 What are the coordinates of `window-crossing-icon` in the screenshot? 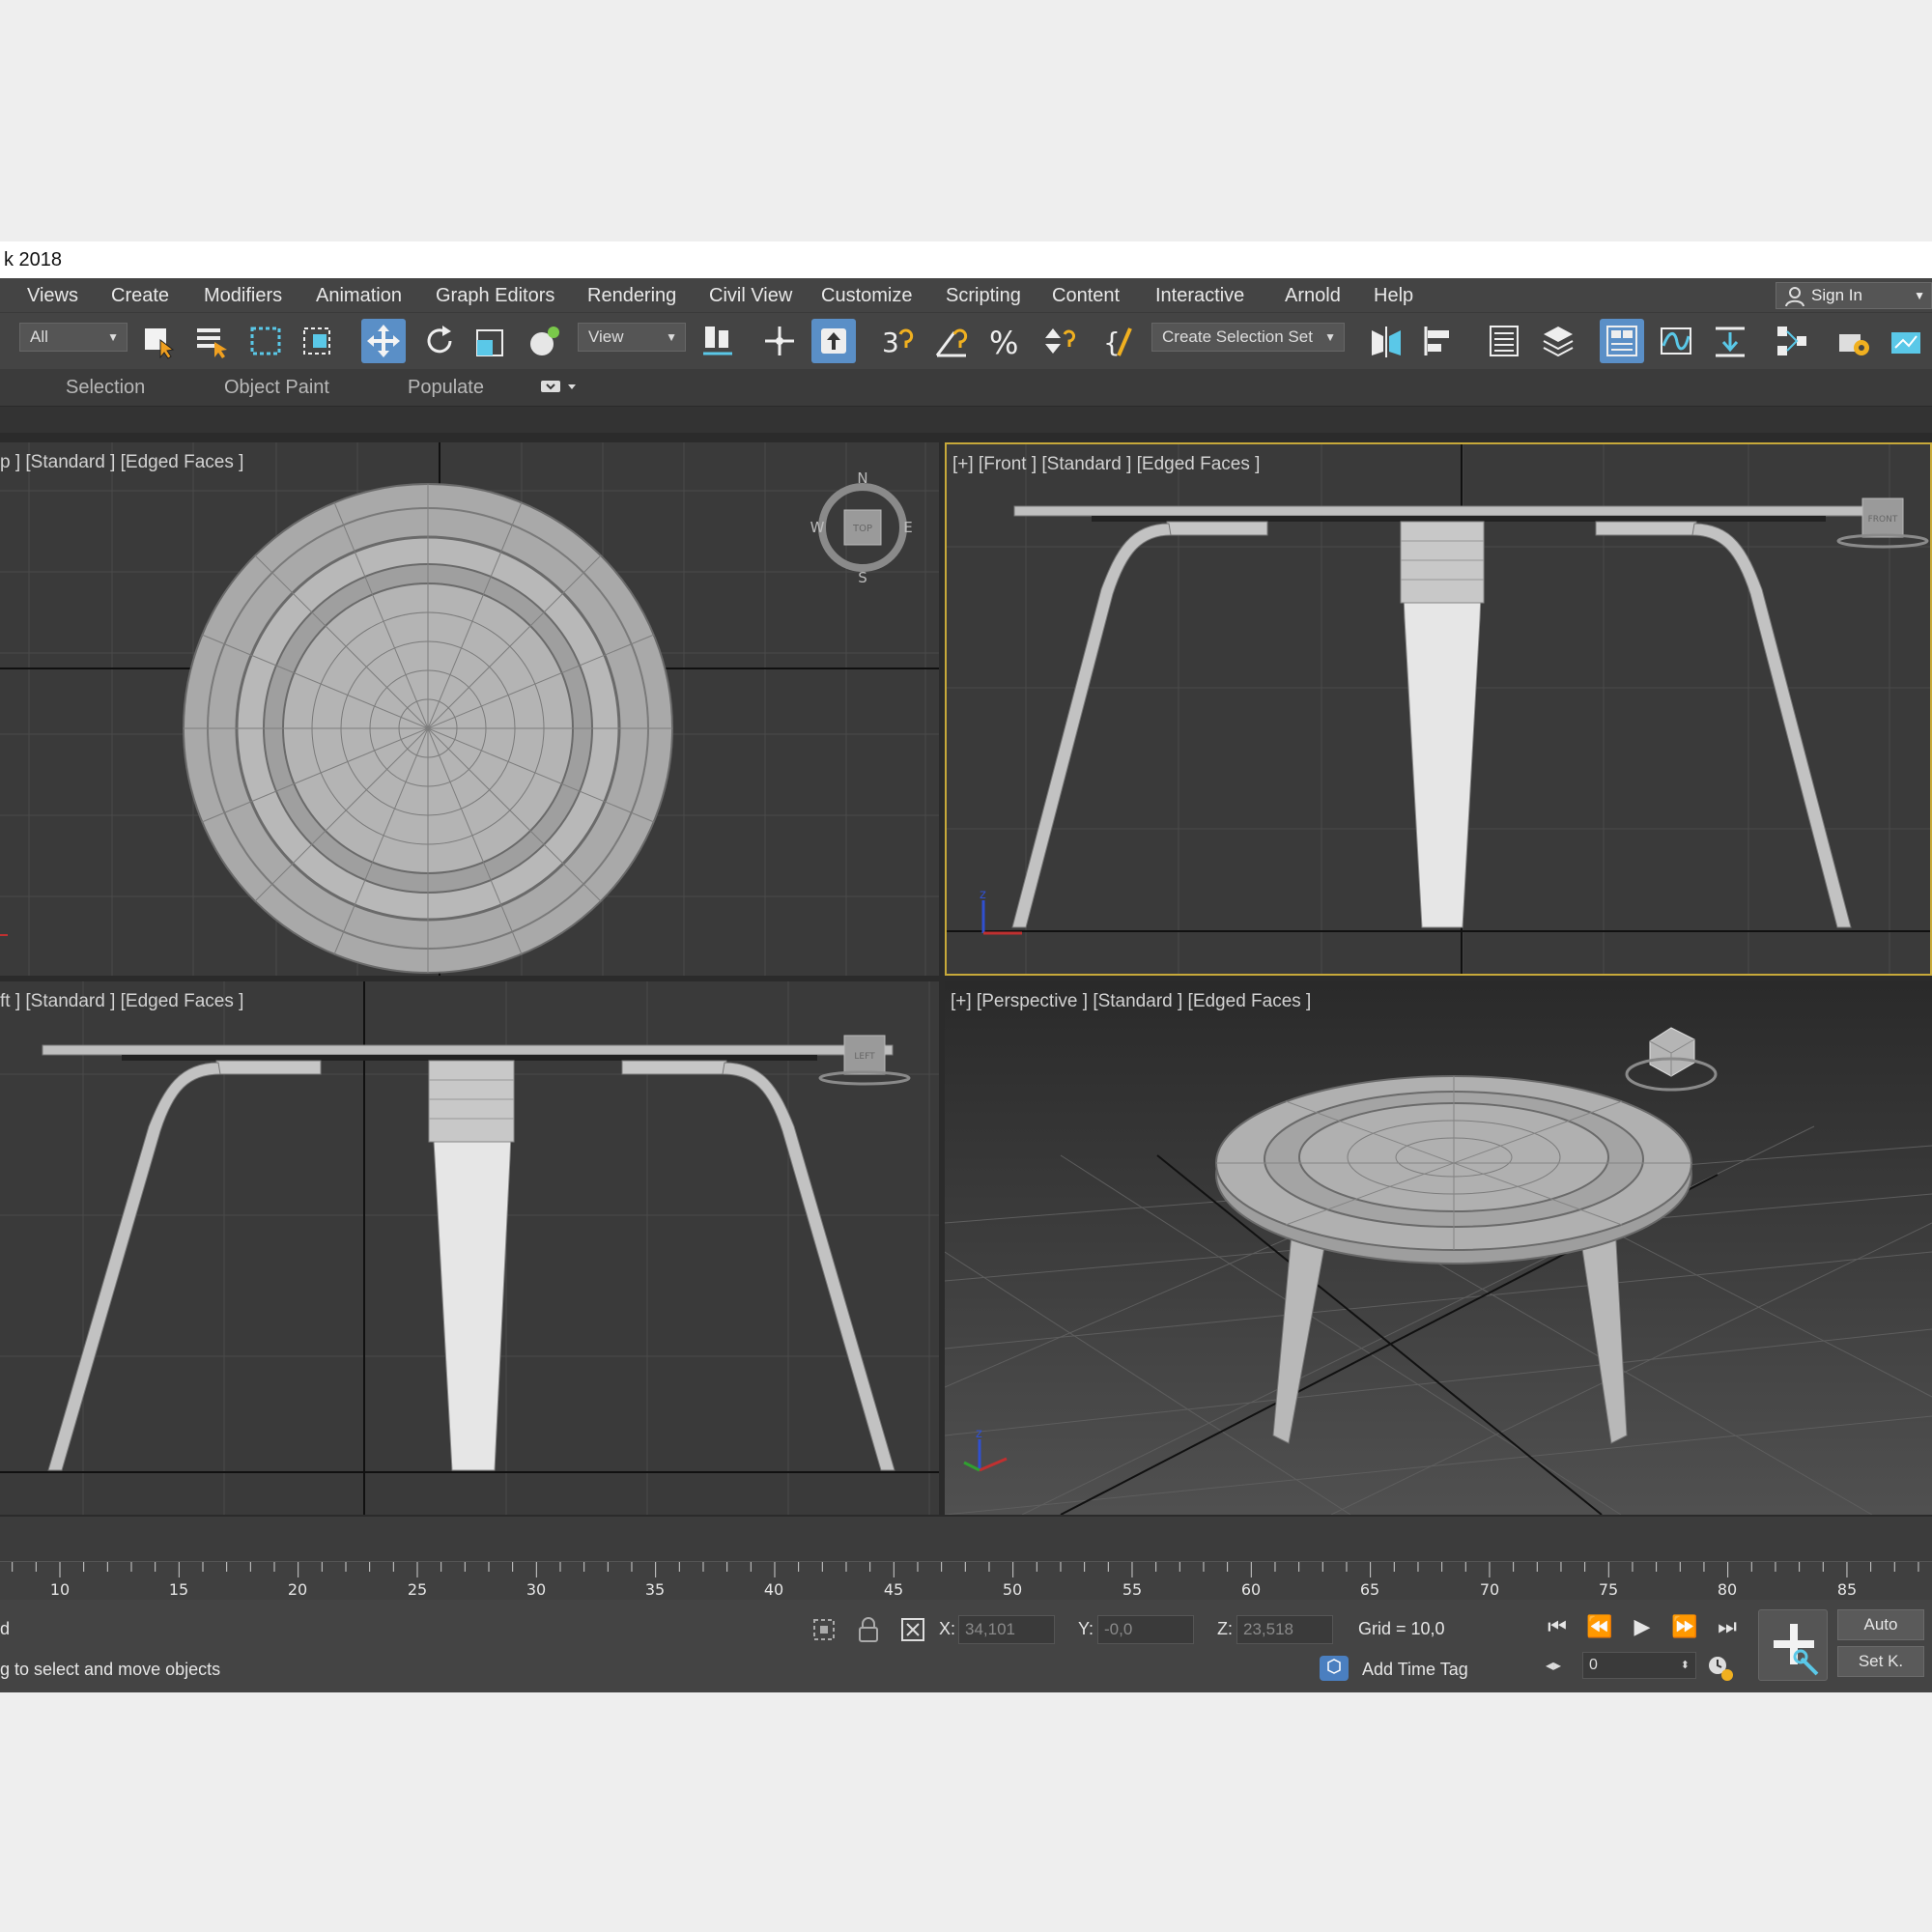 It's located at (318, 341).